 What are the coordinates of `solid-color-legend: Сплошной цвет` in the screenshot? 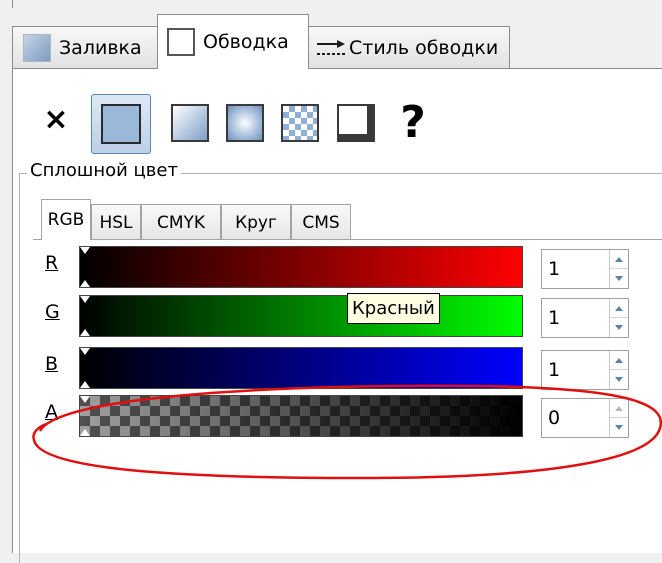 It's located at (104, 170).